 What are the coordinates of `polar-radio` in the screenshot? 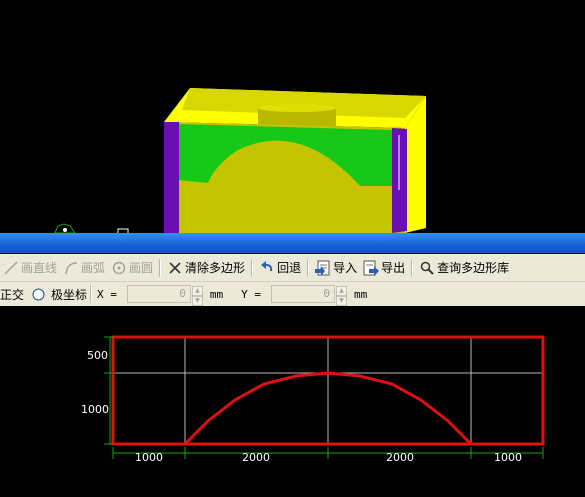 It's located at (38, 294).